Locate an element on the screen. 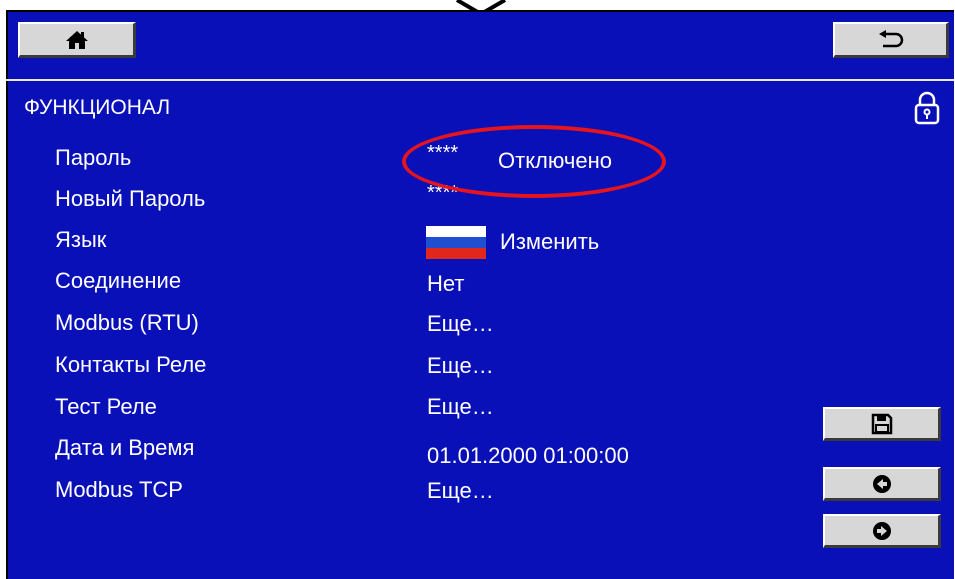 Image resolution: width=955 pixels, height=579 pixels. language-change-link: Изменить is located at coordinates (549, 242).